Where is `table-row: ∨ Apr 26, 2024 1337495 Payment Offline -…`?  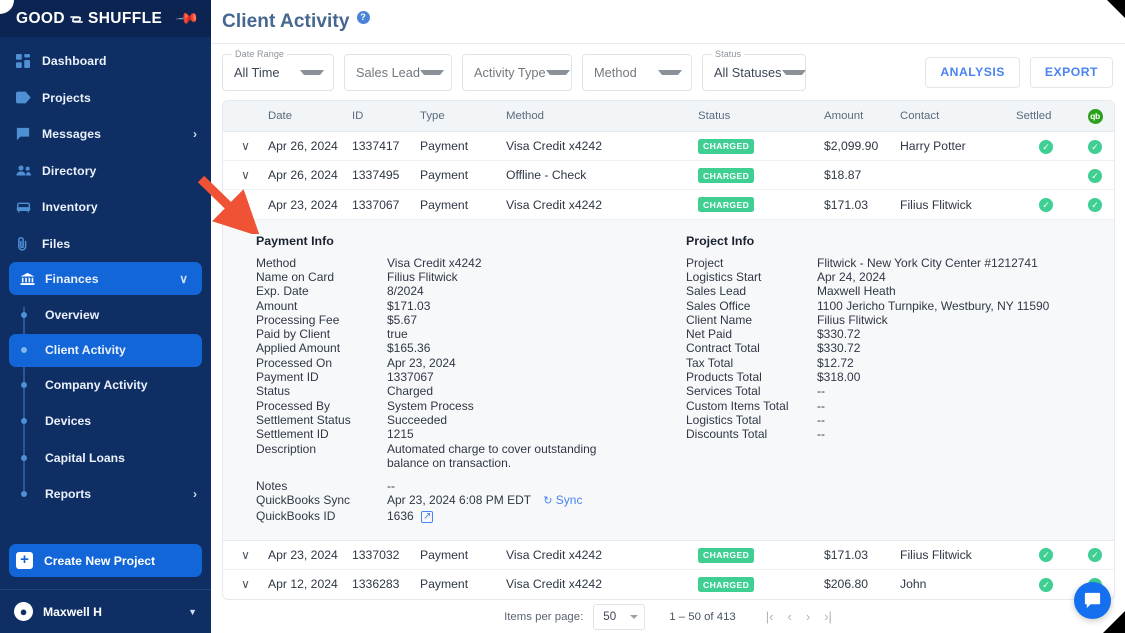 table-row: ∨ Apr 26, 2024 1337495 Payment Offline -… is located at coordinates (668, 176).